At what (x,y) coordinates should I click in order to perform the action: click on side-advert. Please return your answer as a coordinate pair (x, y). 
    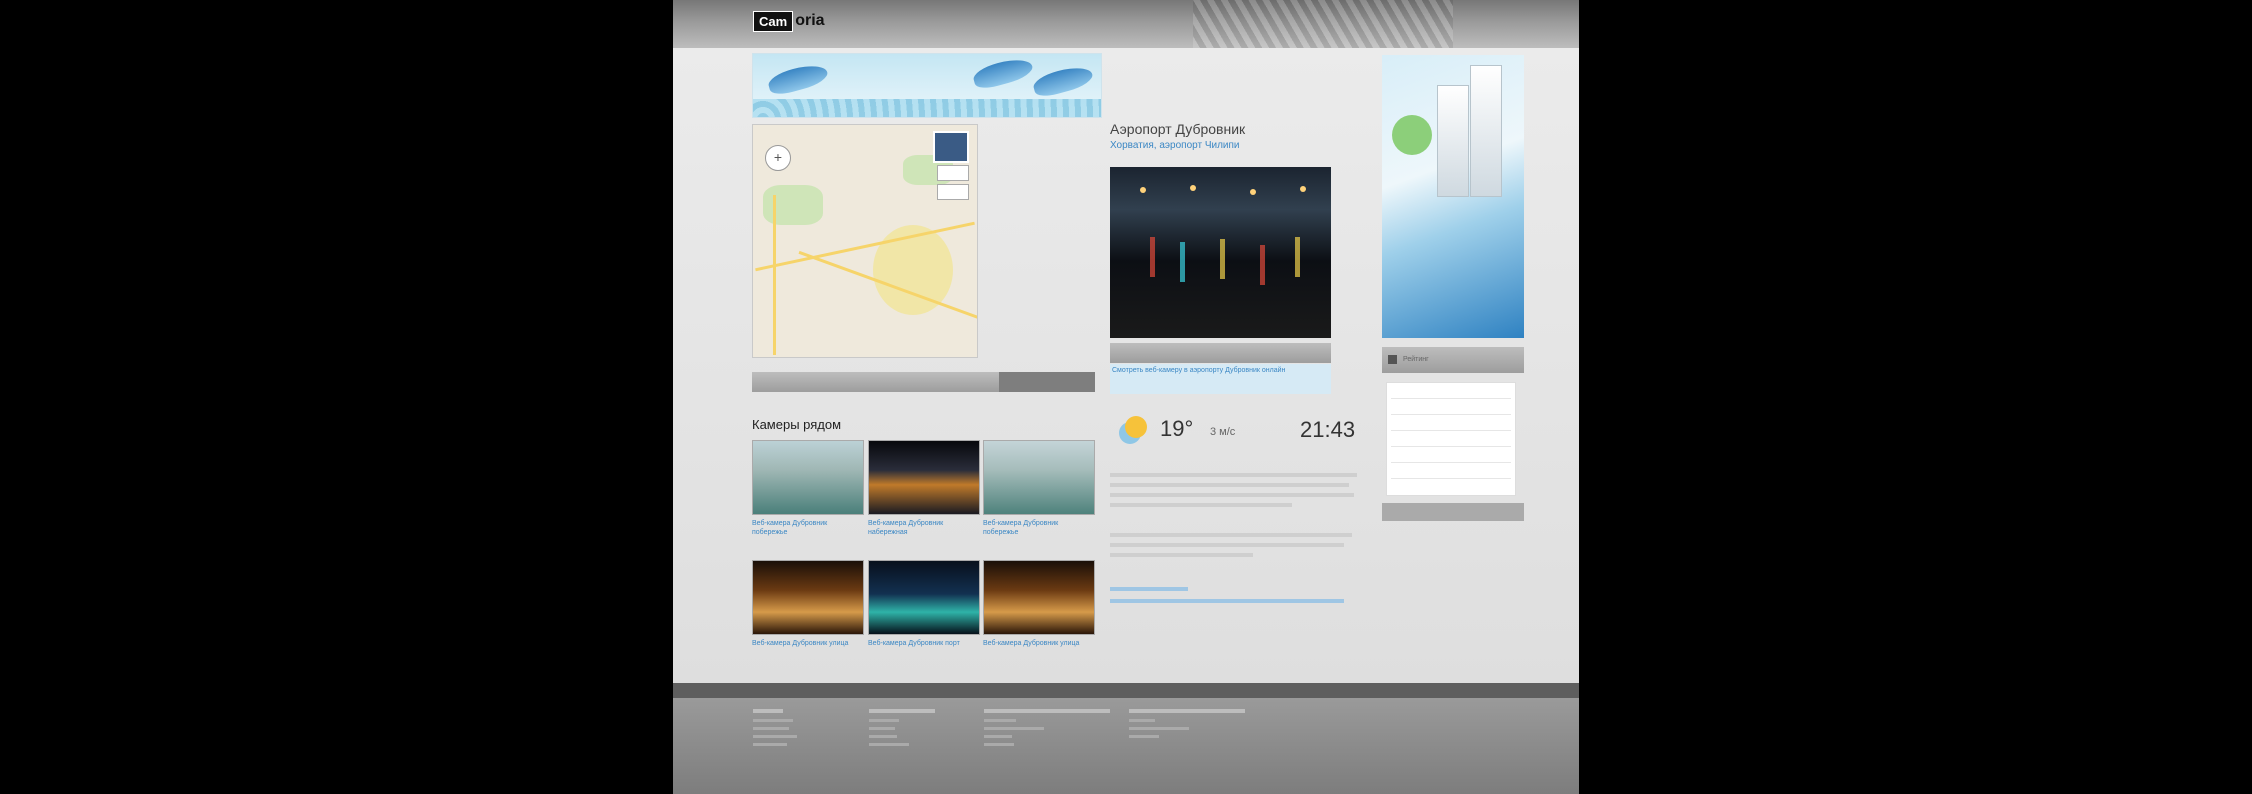
    Looking at the image, I should click on (1453, 196).